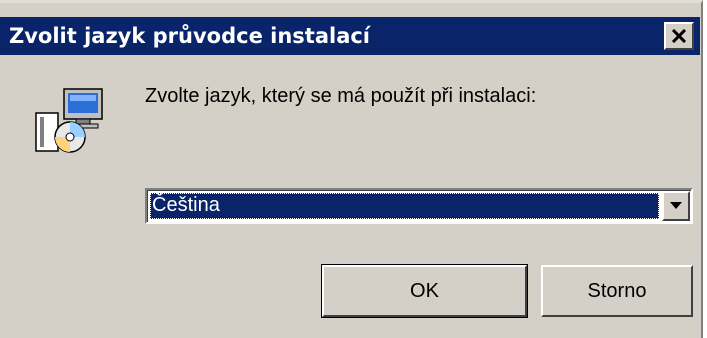 This screenshot has height=338, width=707. I want to click on setup-installer-icon, so click(69, 120).